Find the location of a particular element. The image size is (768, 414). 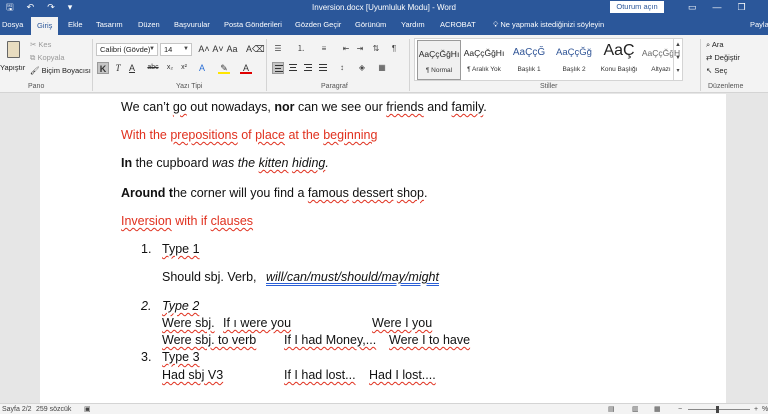

font-size-combo: 14 ▼ is located at coordinates (176, 49).